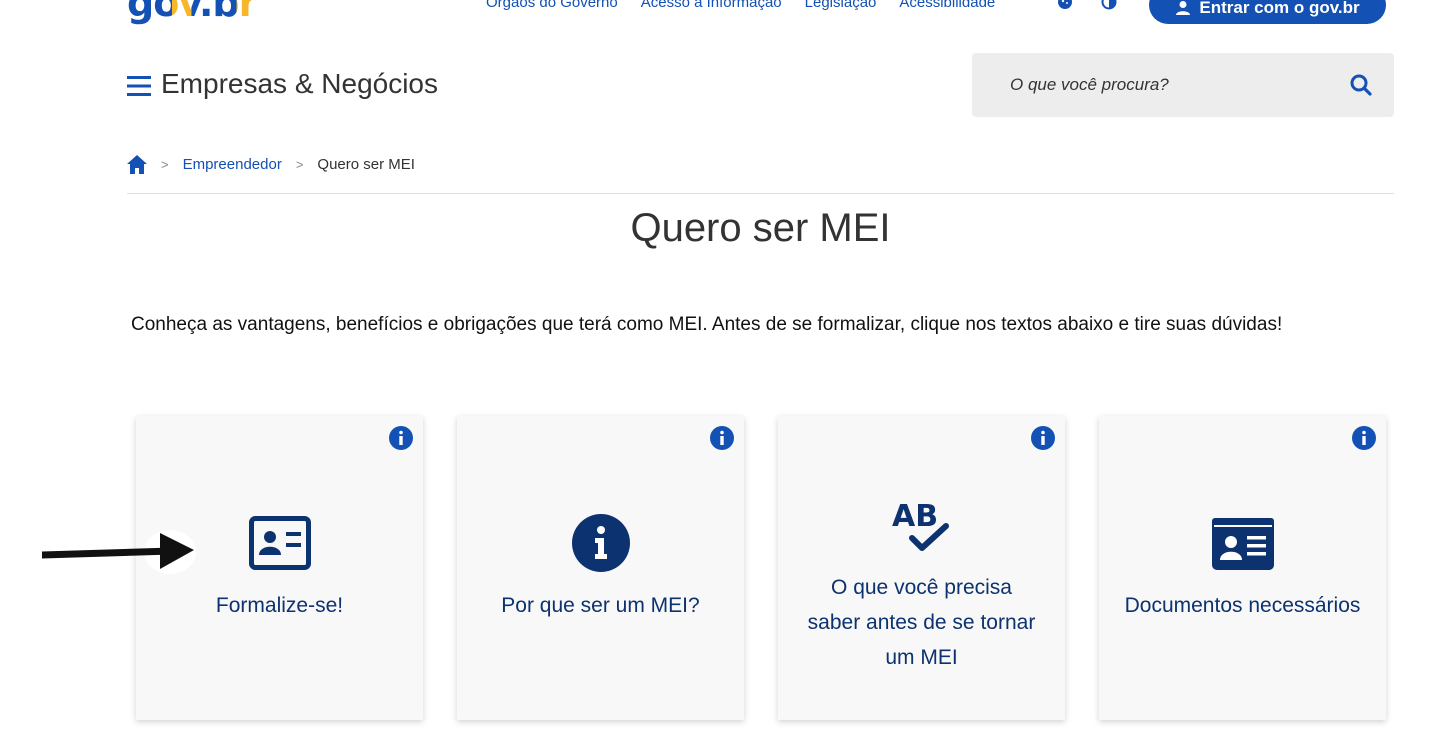 The width and height of the screenshot is (1449, 745). I want to click on cookie-icon, so click(1065, 5).